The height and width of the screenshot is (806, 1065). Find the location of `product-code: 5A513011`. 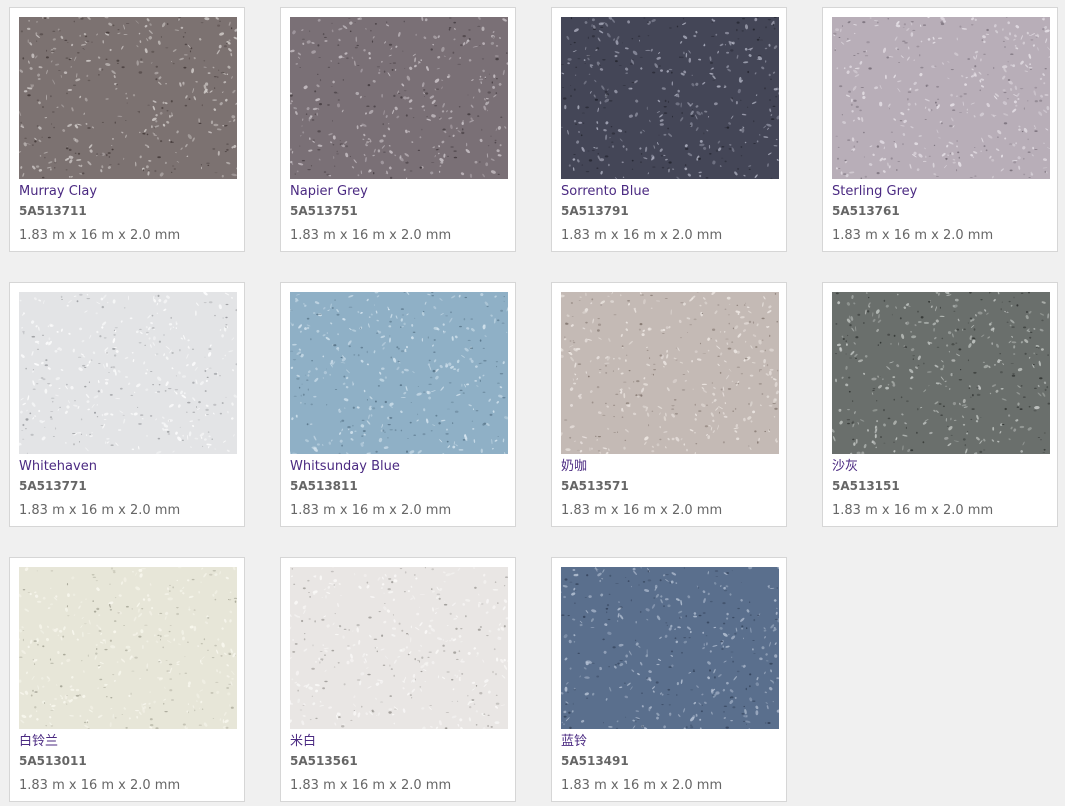

product-code: 5A513011 is located at coordinates (53, 761).